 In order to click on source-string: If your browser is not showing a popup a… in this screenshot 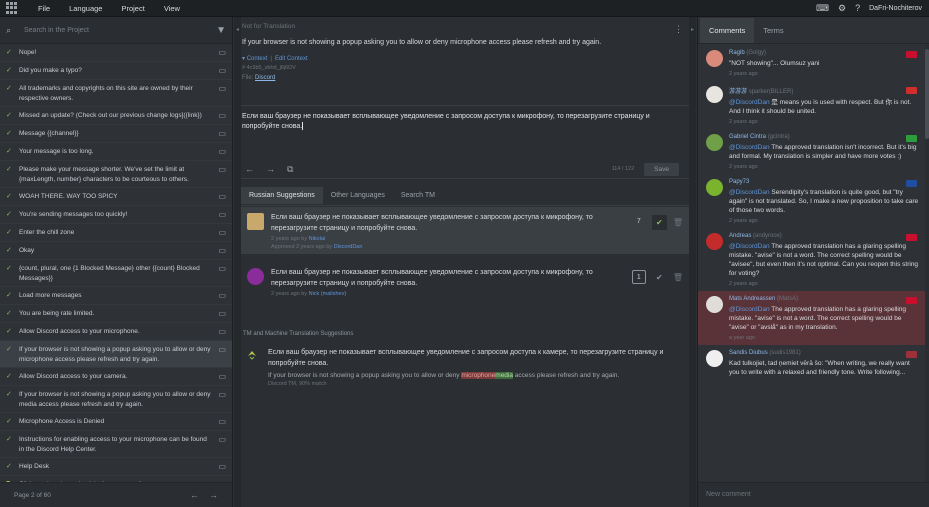, I will do `click(422, 42)`.